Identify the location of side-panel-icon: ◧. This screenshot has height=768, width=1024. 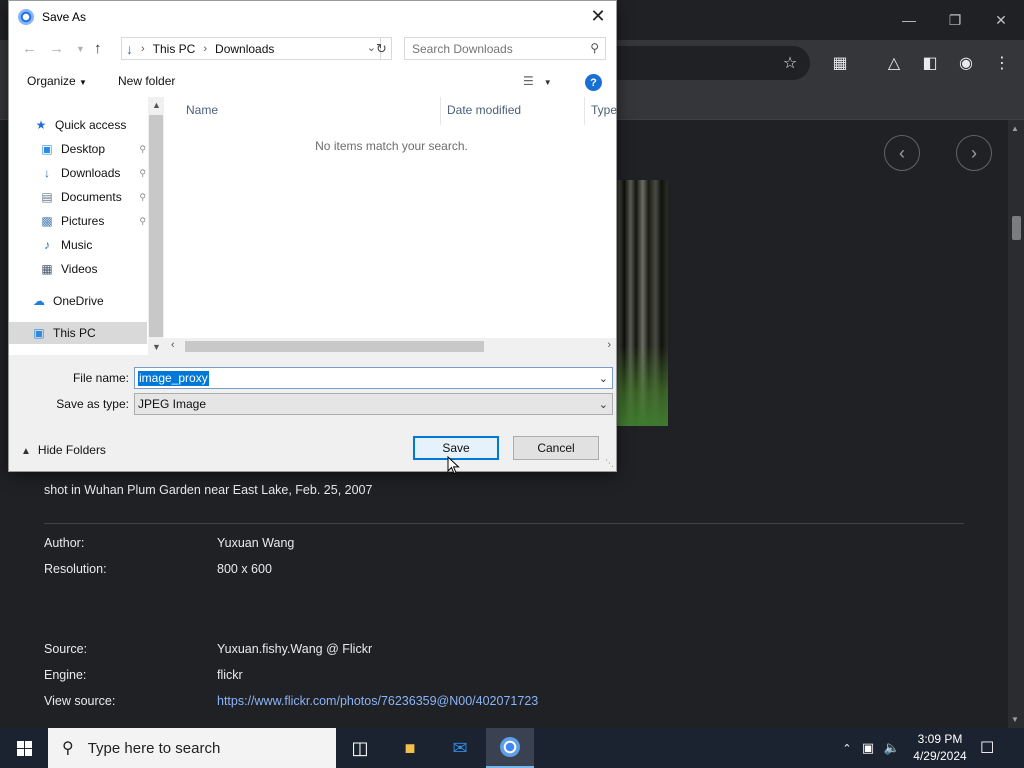
(930, 63).